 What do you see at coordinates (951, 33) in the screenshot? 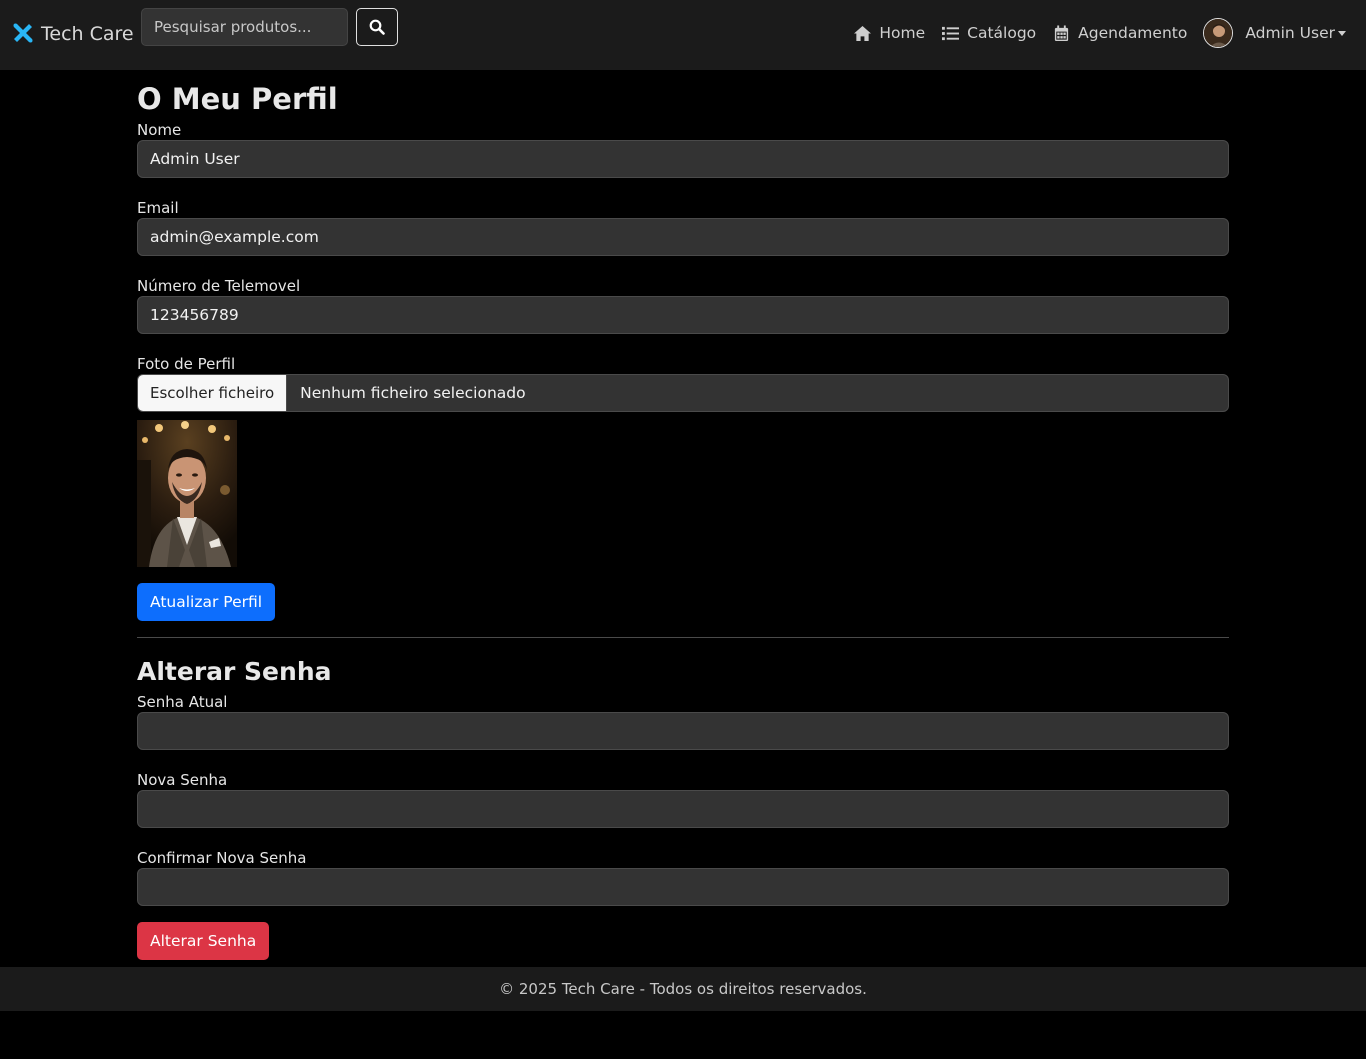
I see `list-icon` at bounding box center [951, 33].